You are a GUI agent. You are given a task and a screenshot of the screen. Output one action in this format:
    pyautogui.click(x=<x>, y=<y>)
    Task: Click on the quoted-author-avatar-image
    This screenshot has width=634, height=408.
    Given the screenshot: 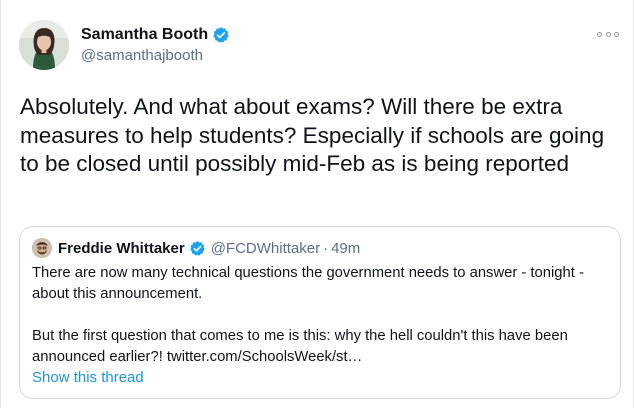 What is the action you would take?
    pyautogui.click(x=42, y=248)
    